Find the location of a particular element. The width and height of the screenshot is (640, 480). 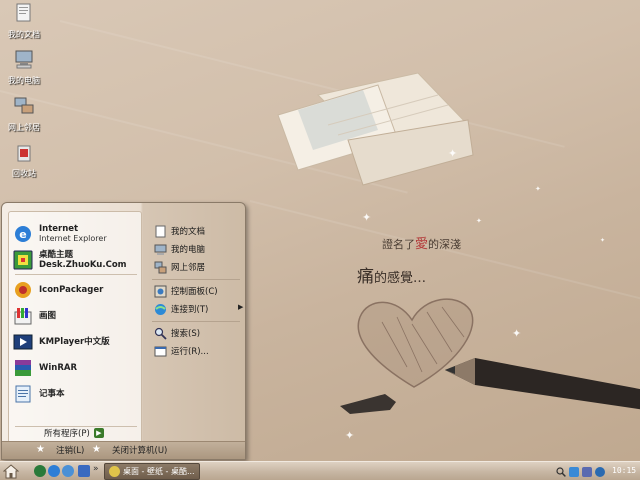

start-button is located at coordinates (11, 471).